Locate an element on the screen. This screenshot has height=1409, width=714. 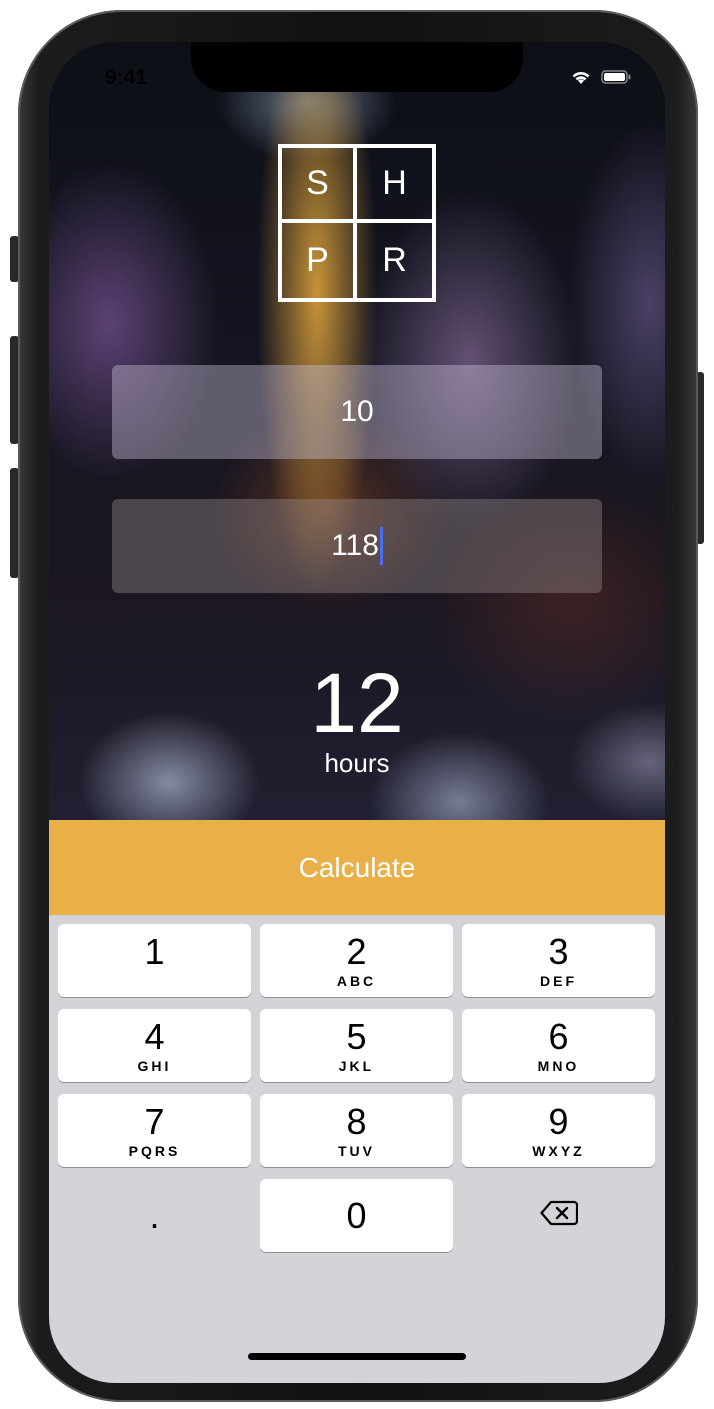
logo-letter: H is located at coordinates (394, 185).